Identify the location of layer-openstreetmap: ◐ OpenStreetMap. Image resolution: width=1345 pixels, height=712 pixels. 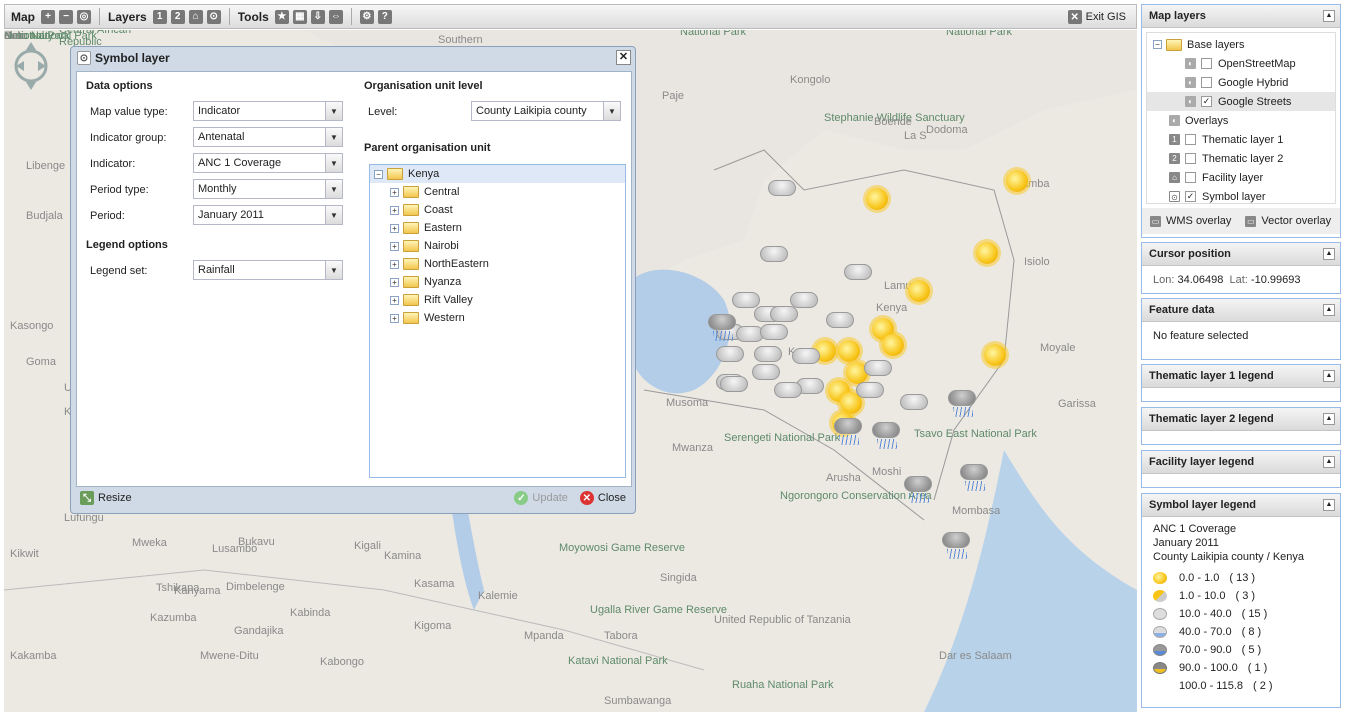
(1241, 63).